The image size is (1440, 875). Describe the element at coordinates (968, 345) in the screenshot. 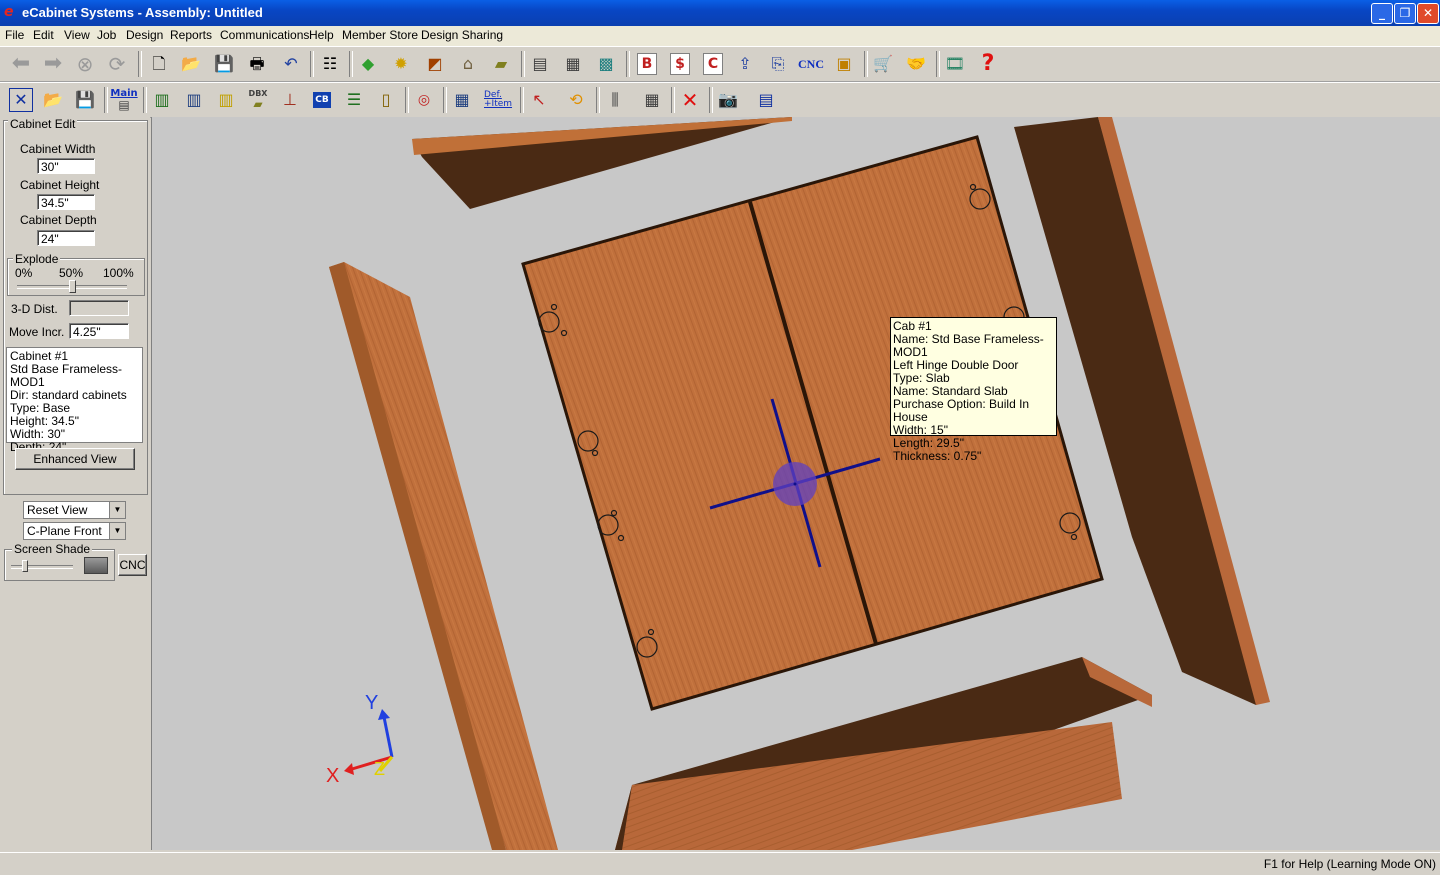

I see `tooltip-line: Name: Std Base Frameless-MOD1` at that location.